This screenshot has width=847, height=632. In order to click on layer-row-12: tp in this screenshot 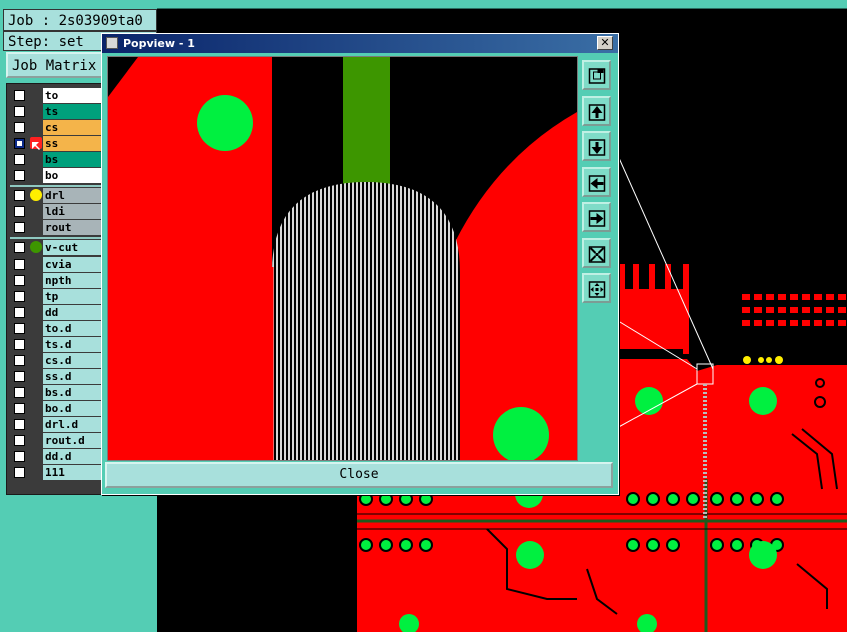, I will do `click(59, 296)`.